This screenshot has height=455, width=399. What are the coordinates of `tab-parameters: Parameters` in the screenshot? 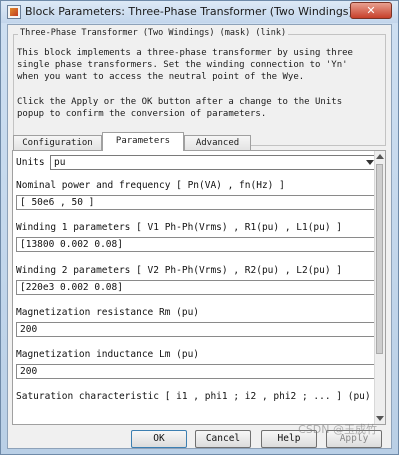 It's located at (143, 141).